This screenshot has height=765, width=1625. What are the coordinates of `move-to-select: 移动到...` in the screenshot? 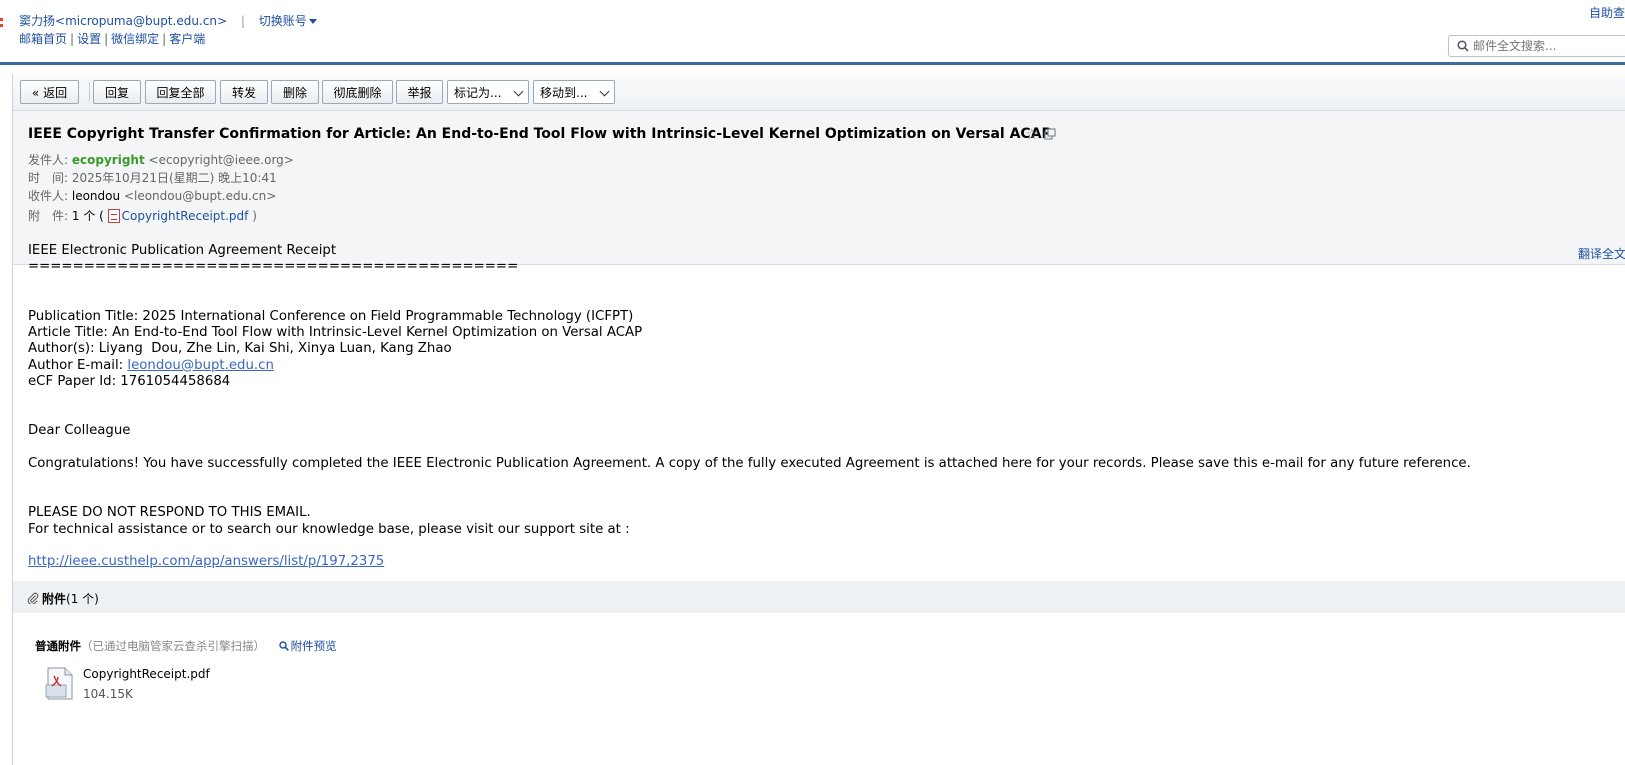 It's located at (574, 92).